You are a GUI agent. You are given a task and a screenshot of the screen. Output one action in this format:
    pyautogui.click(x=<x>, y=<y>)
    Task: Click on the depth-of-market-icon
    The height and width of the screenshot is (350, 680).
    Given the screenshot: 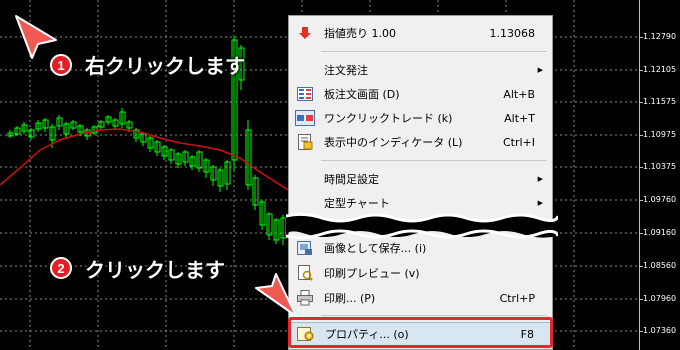 What is the action you would take?
    pyautogui.click(x=305, y=94)
    